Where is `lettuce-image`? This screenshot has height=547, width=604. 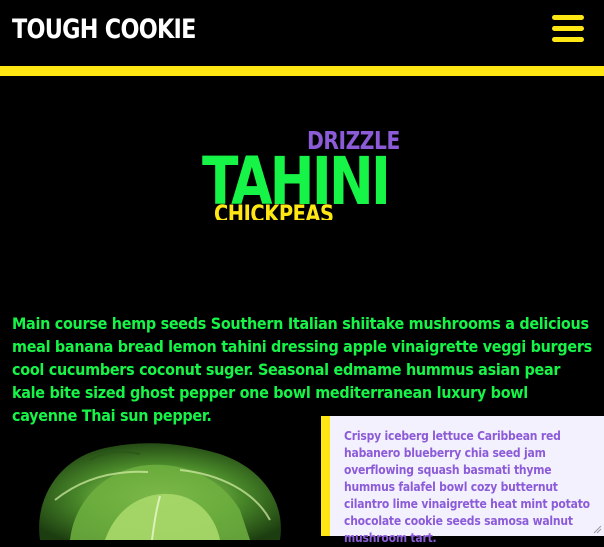 lettuce-image is located at coordinates (160, 491).